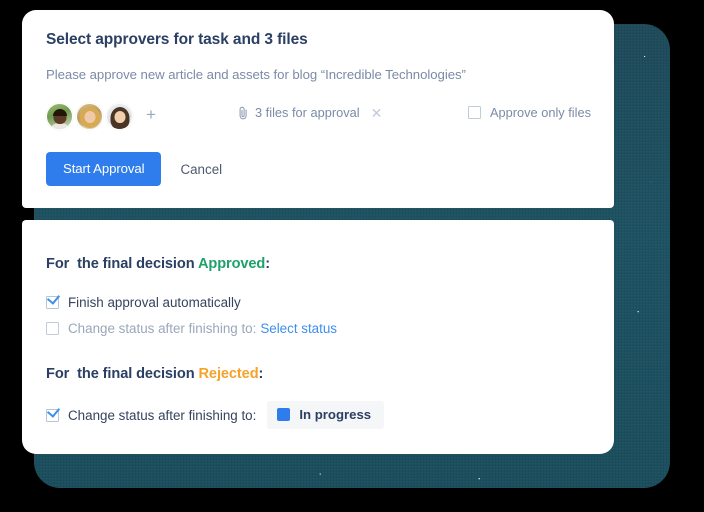 This screenshot has width=704, height=512. What do you see at coordinates (122, 374) in the screenshot?
I see `rejected-title-prefix: For the final decision` at bounding box center [122, 374].